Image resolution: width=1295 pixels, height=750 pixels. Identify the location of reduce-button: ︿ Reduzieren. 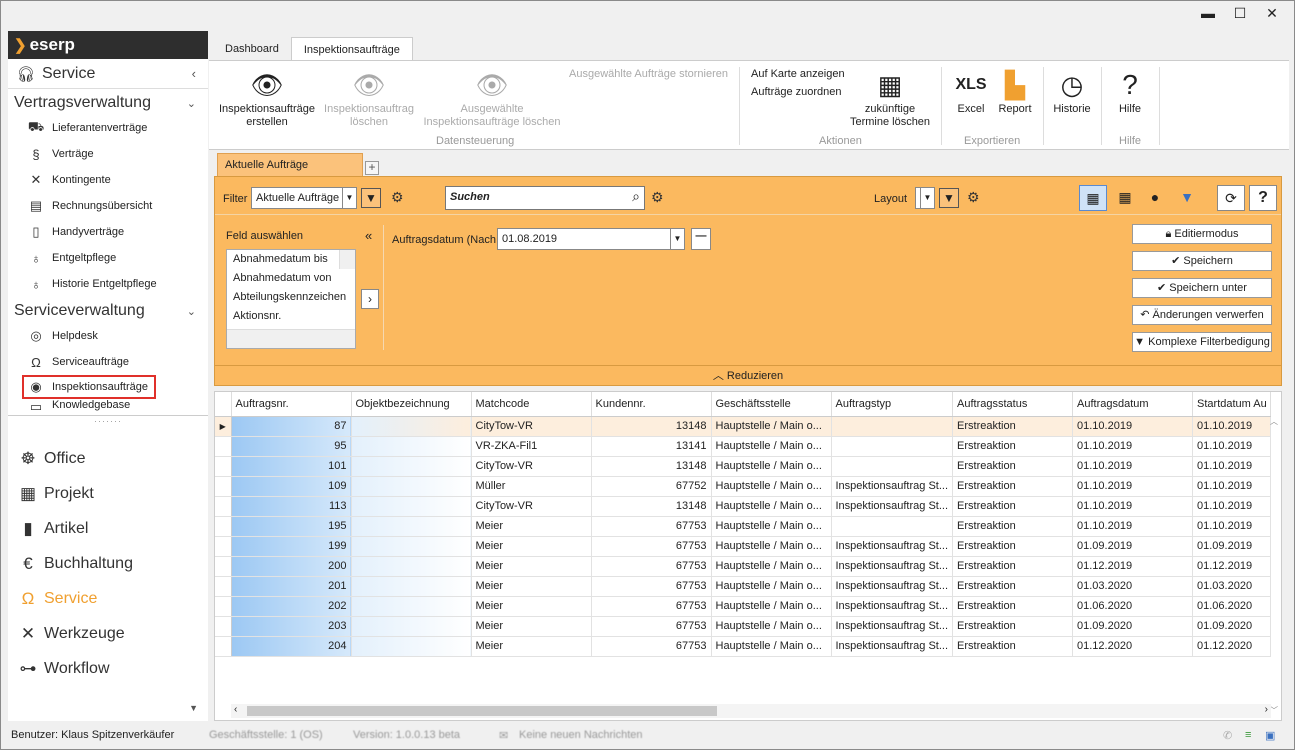
(748, 375).